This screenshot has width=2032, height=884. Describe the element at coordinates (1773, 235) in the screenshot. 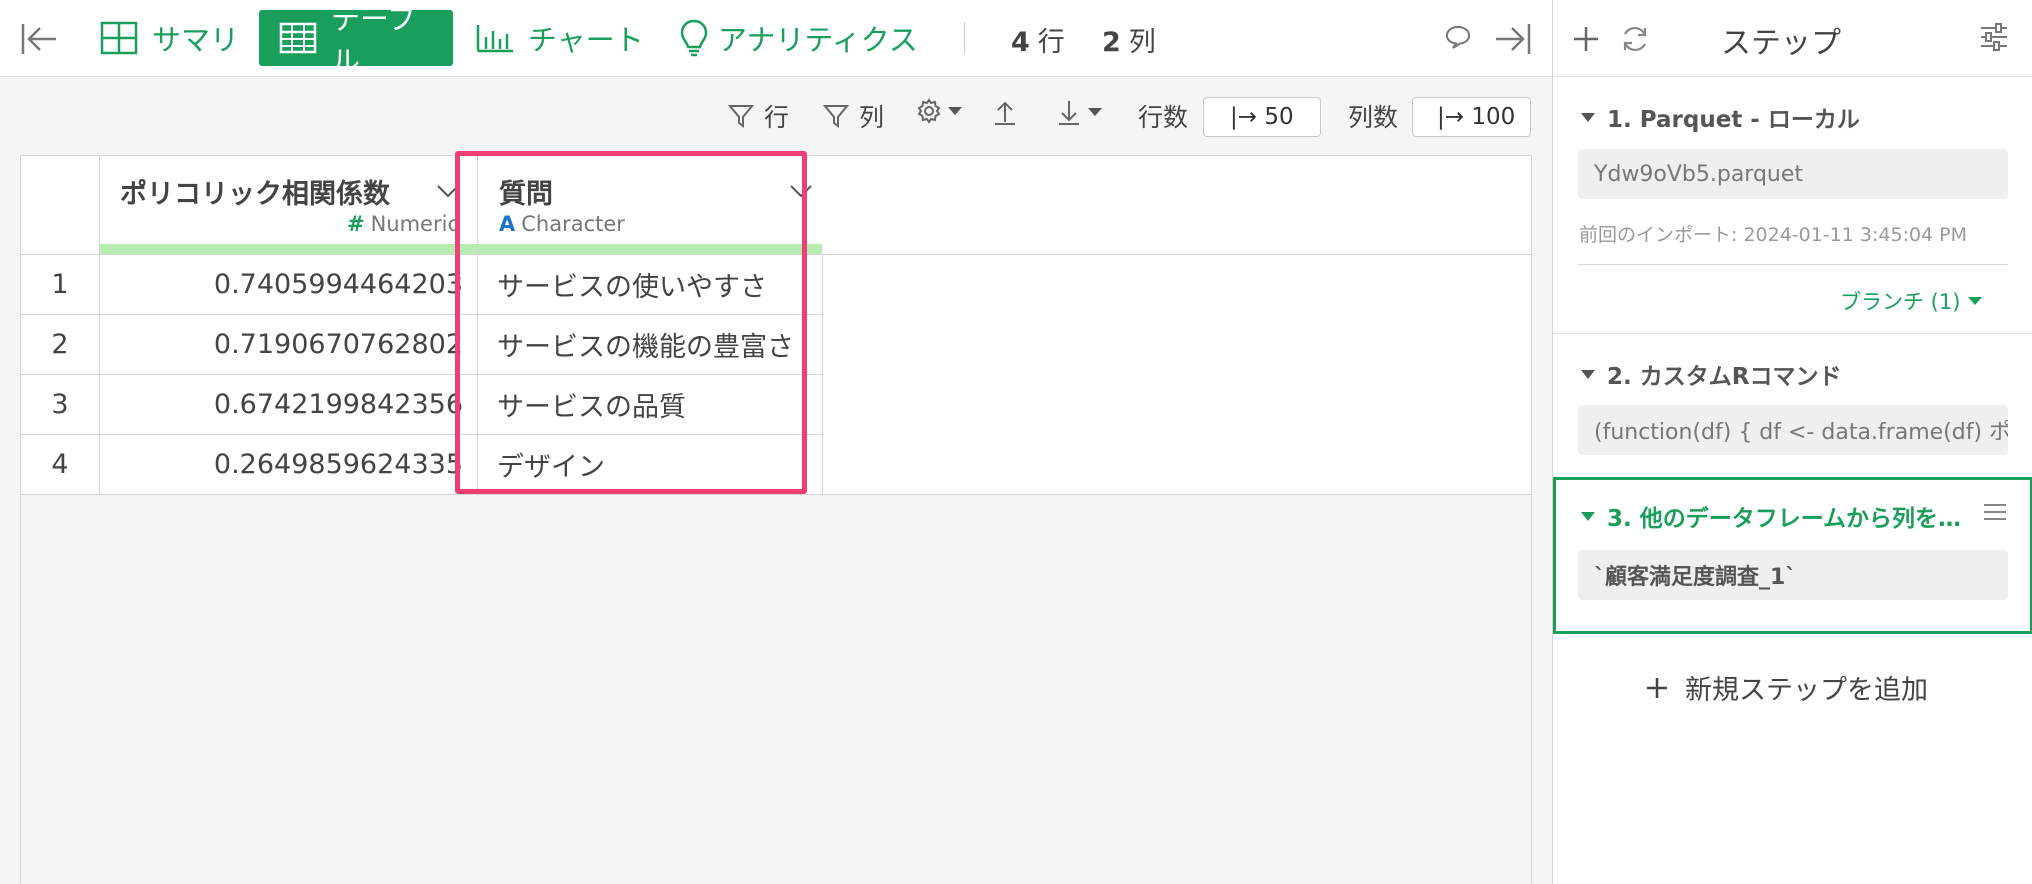

I see `step-1-import-time: 前回のインポート: 2024-01-11 3:45:04 PM` at that location.